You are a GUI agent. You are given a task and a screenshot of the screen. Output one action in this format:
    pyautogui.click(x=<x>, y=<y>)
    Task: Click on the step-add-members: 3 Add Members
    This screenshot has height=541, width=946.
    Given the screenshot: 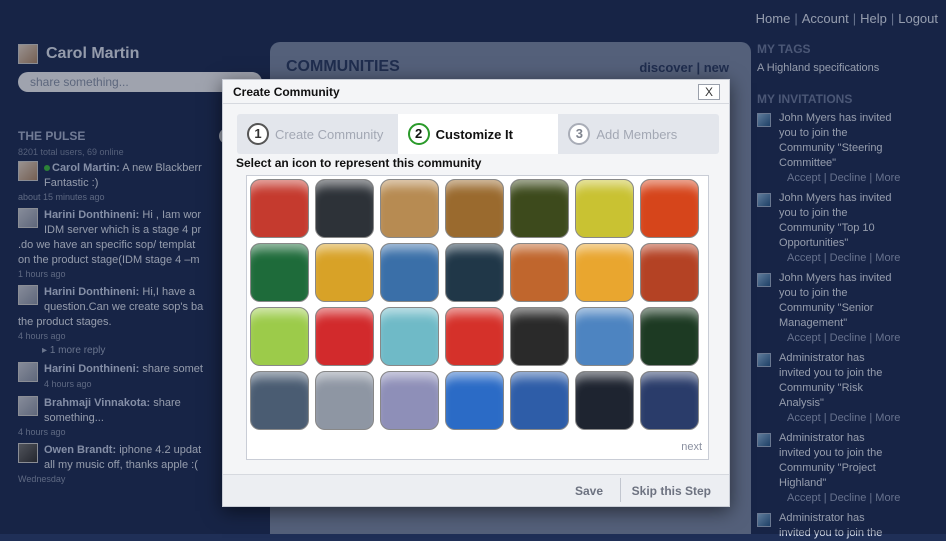 What is the action you would take?
    pyautogui.click(x=638, y=134)
    